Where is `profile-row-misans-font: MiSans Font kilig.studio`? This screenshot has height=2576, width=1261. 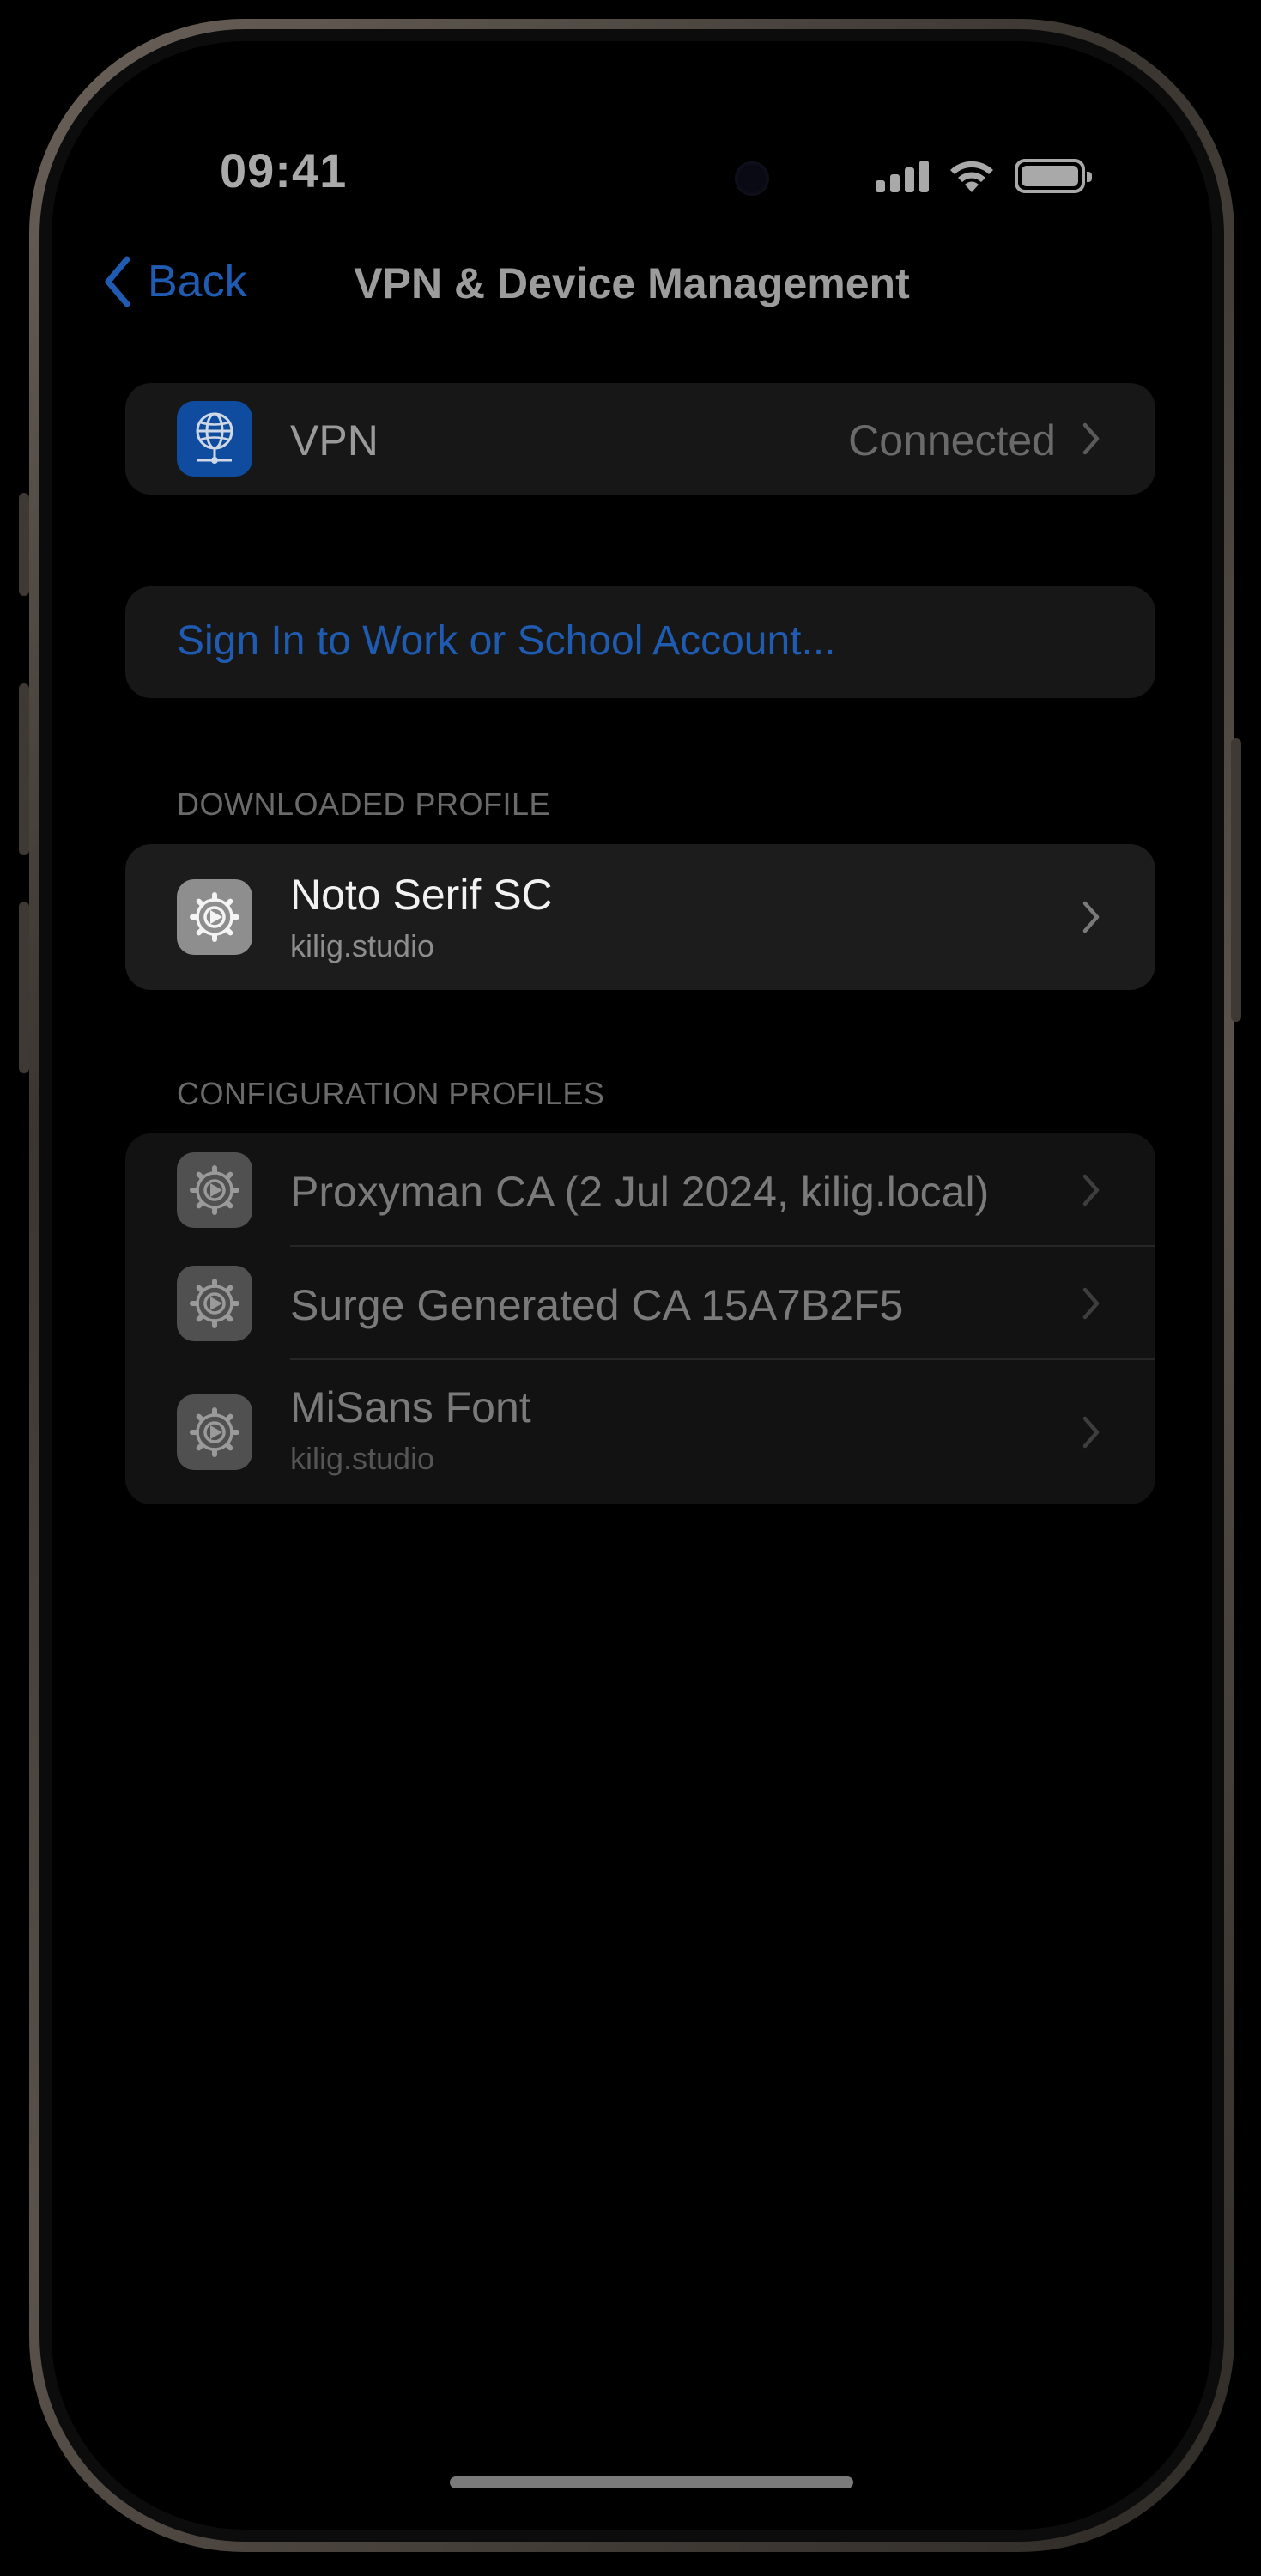 profile-row-misans-font: MiSans Font kilig.studio is located at coordinates (640, 1432).